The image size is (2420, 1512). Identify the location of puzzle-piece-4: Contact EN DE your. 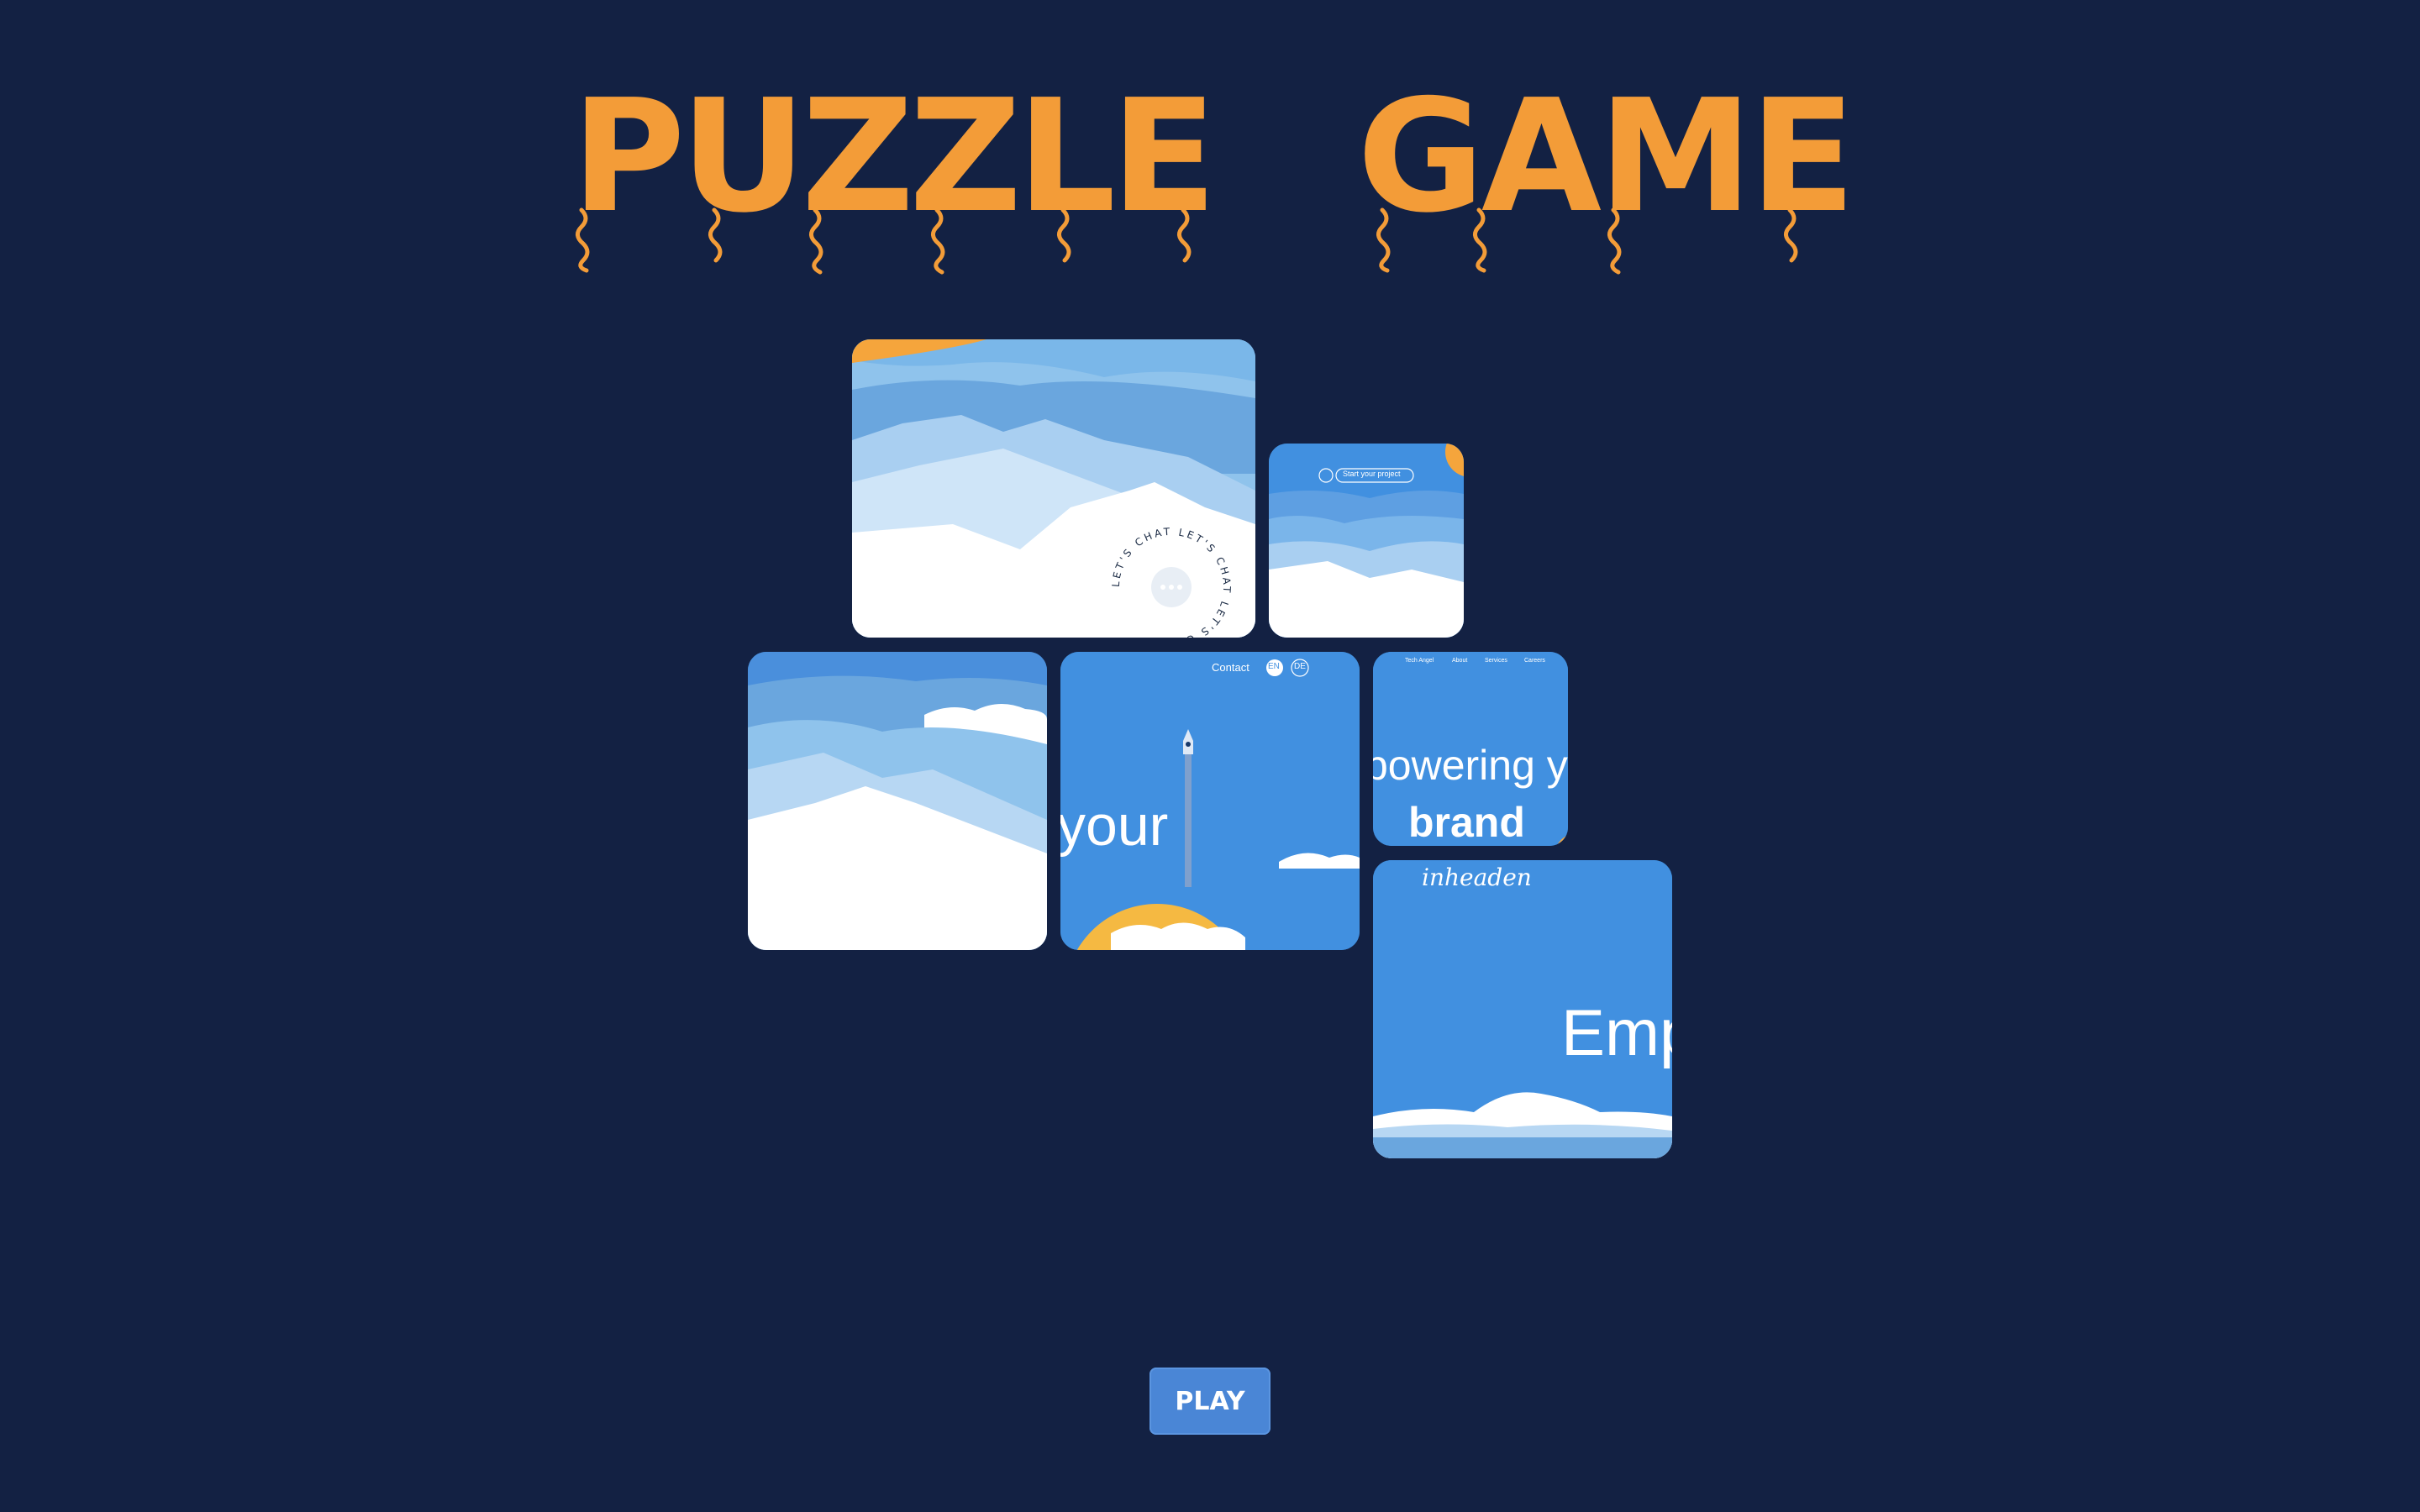
(1210, 801).